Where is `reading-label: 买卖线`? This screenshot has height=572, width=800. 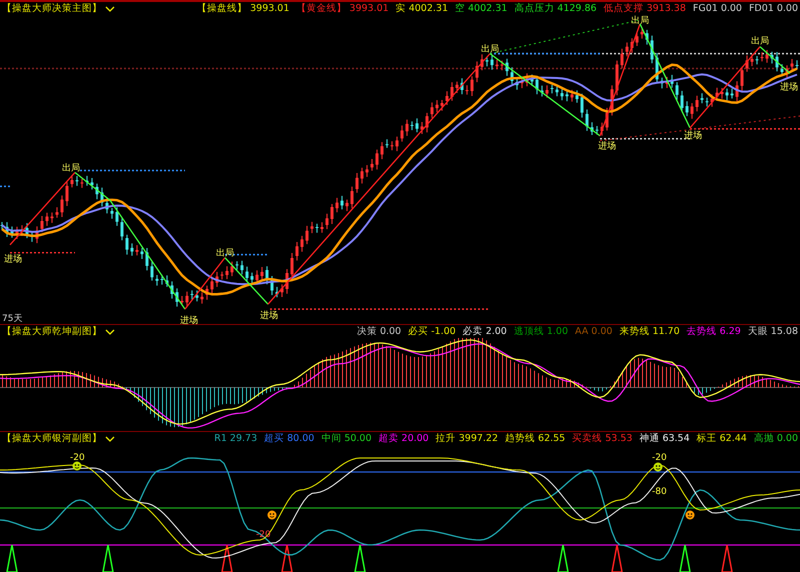 reading-label: 买卖线 is located at coordinates (587, 438).